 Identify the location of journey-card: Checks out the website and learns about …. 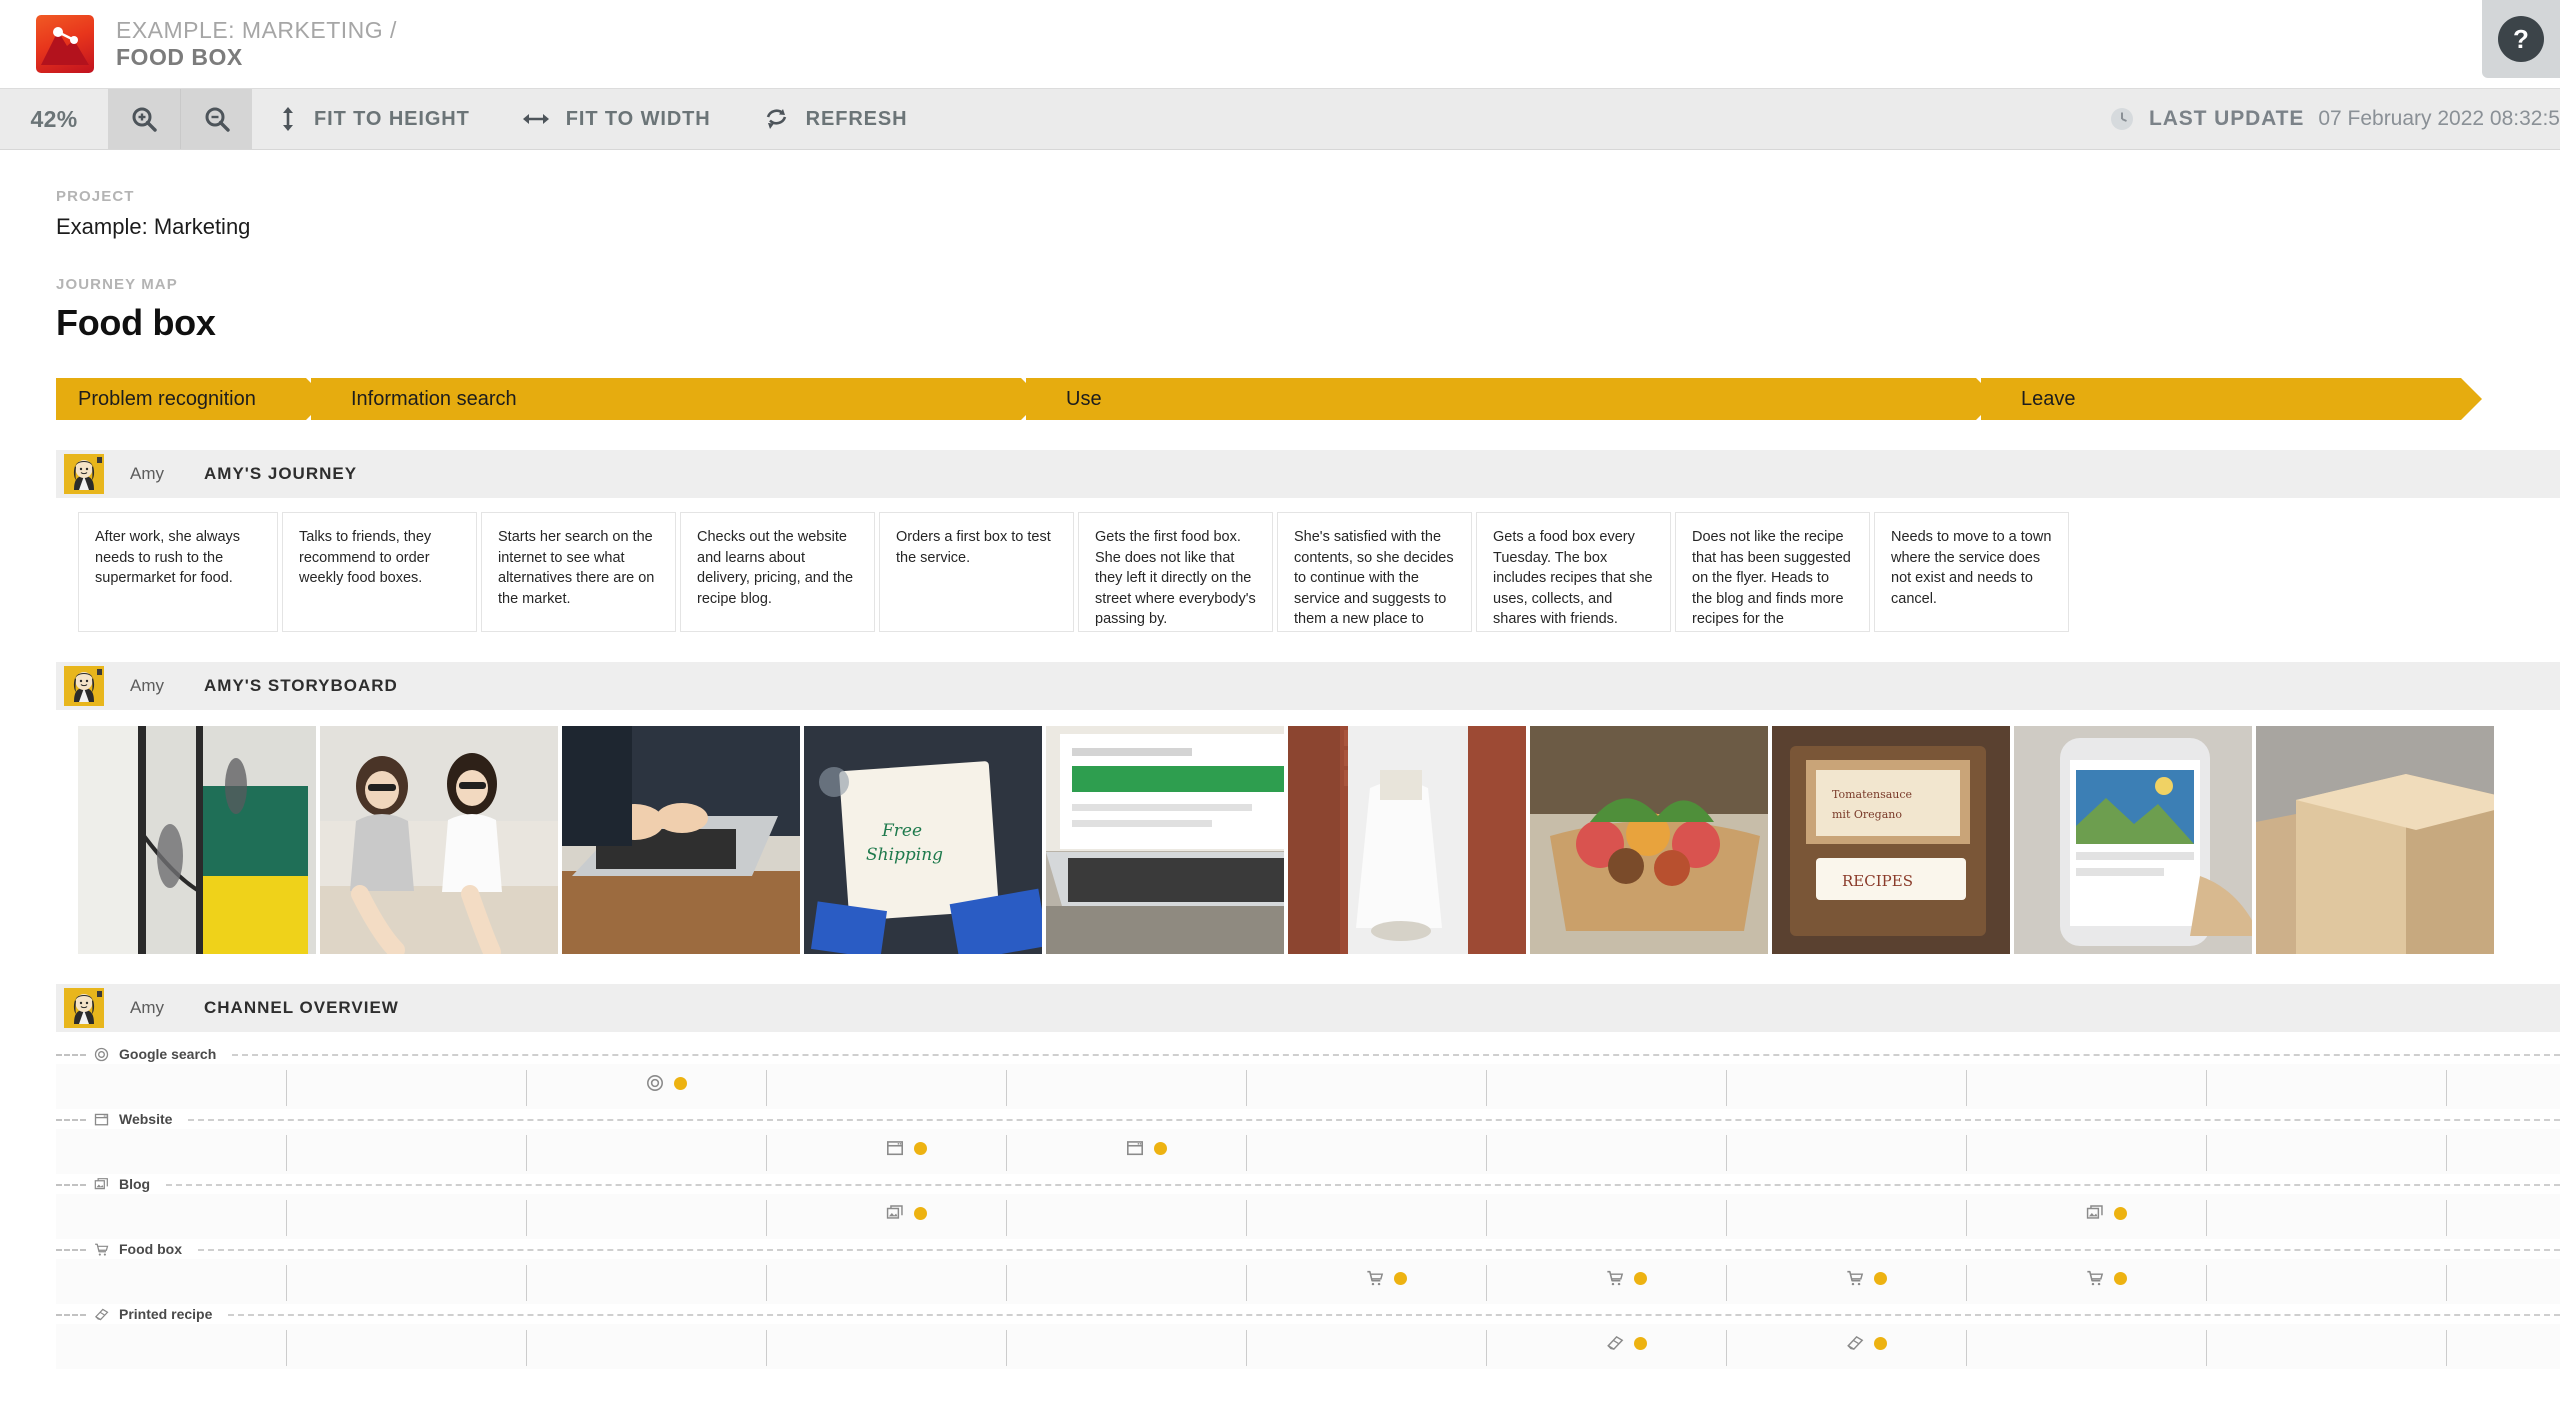
(777, 572).